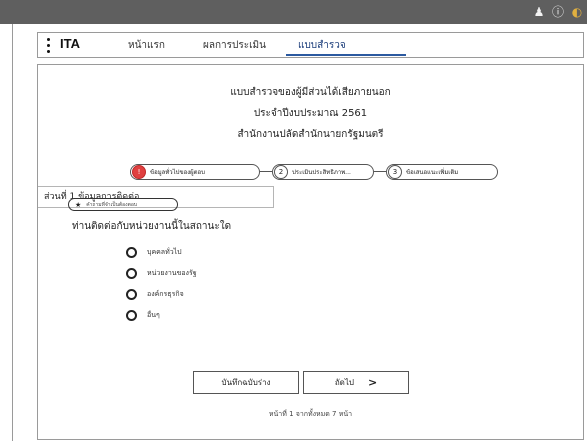 The height and width of the screenshot is (441, 587). I want to click on step-2-number: 2, so click(281, 172).